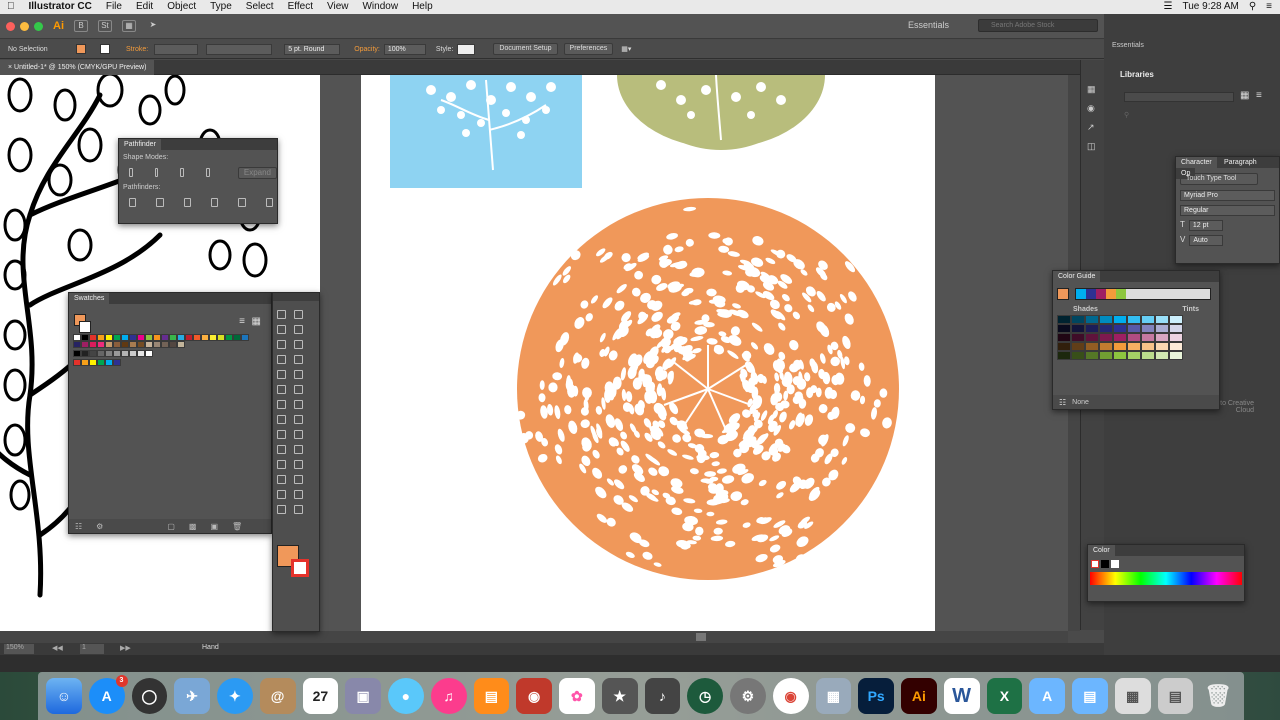 The height and width of the screenshot is (720, 1280). I want to click on brush-definition: 5 pt. Round, so click(312, 49).